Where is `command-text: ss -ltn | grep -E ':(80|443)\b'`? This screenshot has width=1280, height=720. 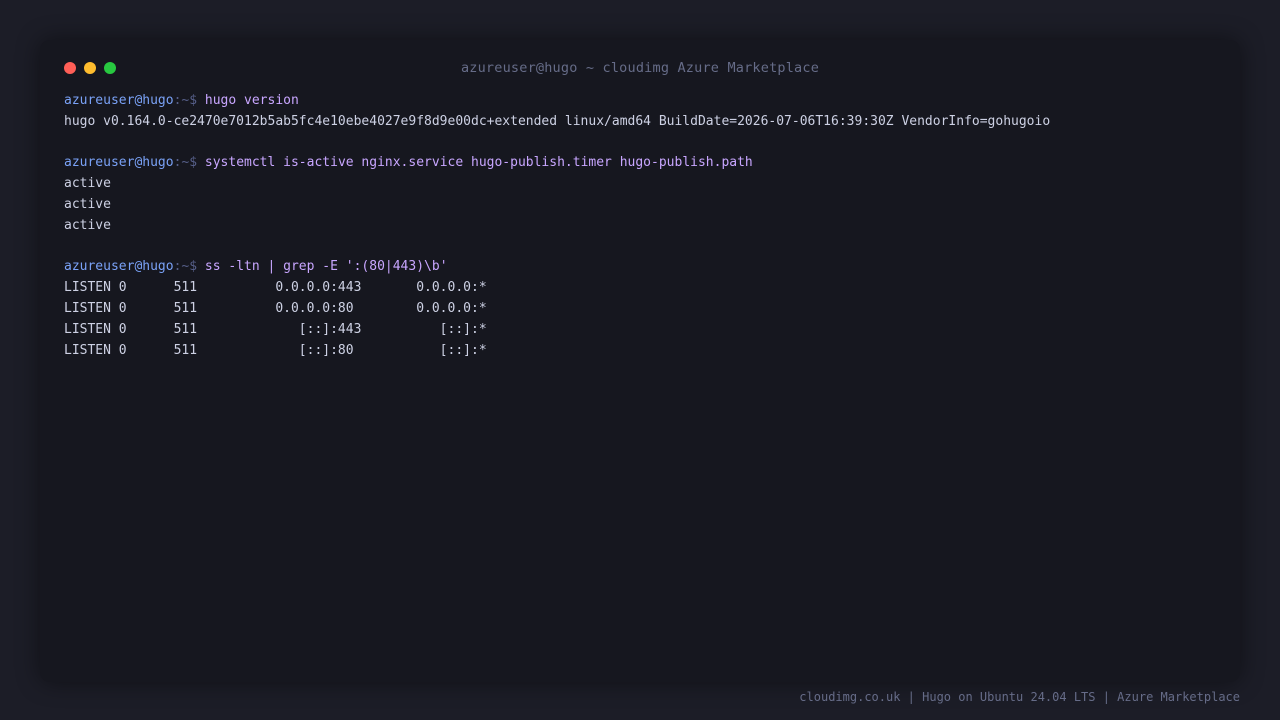
command-text: ss -ltn | grep -E ':(80|443)\b' is located at coordinates (326, 266).